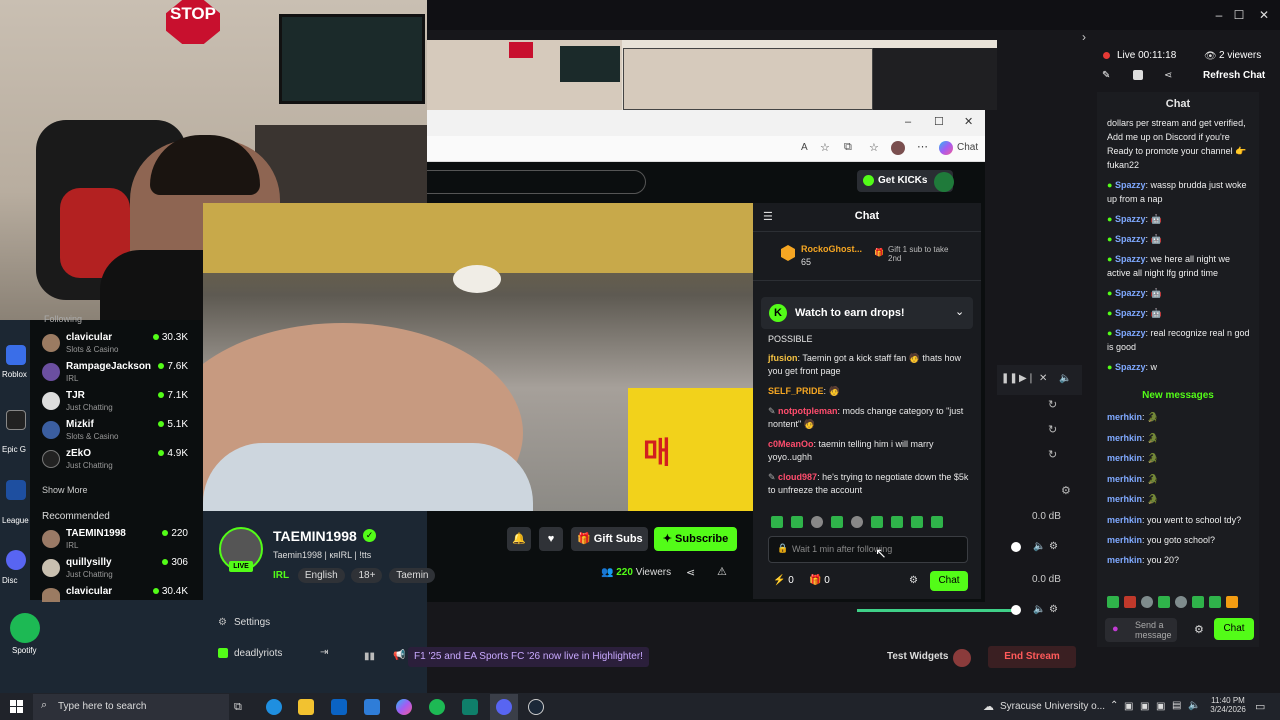 This screenshot has height=720, width=1280. What do you see at coordinates (968, 121) in the screenshot?
I see `close-icon: ✕` at bounding box center [968, 121].